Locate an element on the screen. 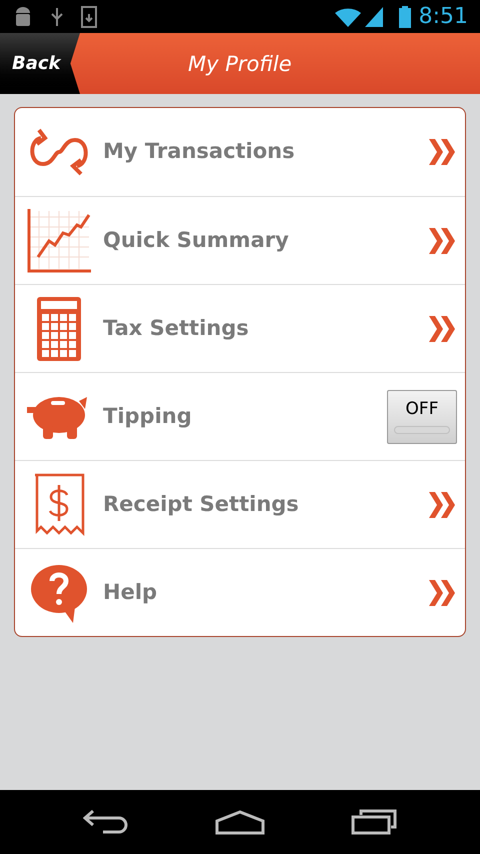 The width and height of the screenshot is (480, 854). menu-label: Receipt Settings is located at coordinates (201, 504).